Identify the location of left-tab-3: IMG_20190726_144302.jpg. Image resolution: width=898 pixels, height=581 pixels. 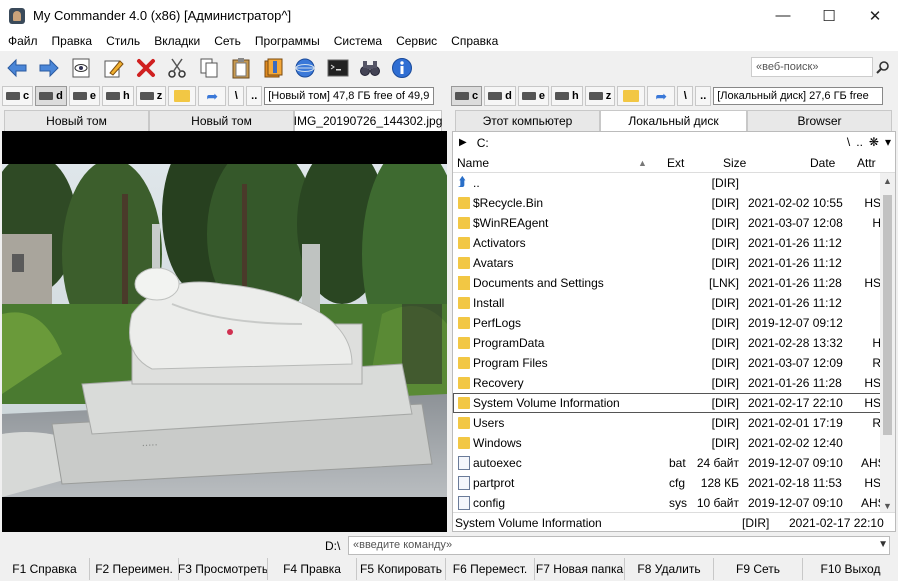
(368, 120).